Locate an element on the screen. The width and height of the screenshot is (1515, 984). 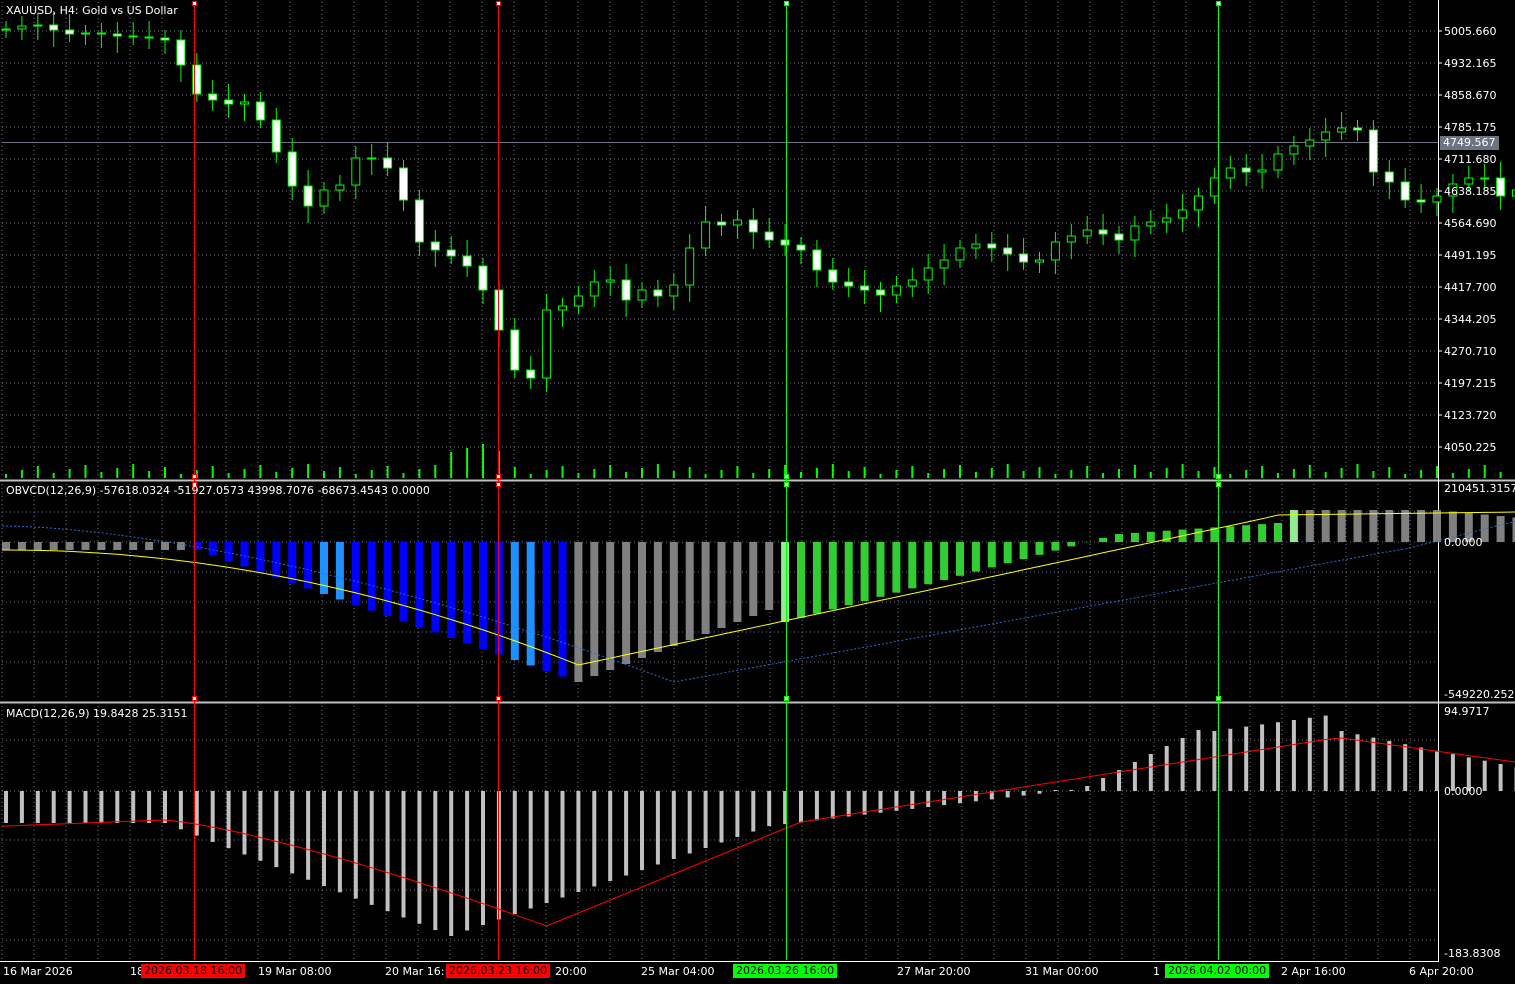
price-tick: 4711.680 is located at coordinates (1470, 159).